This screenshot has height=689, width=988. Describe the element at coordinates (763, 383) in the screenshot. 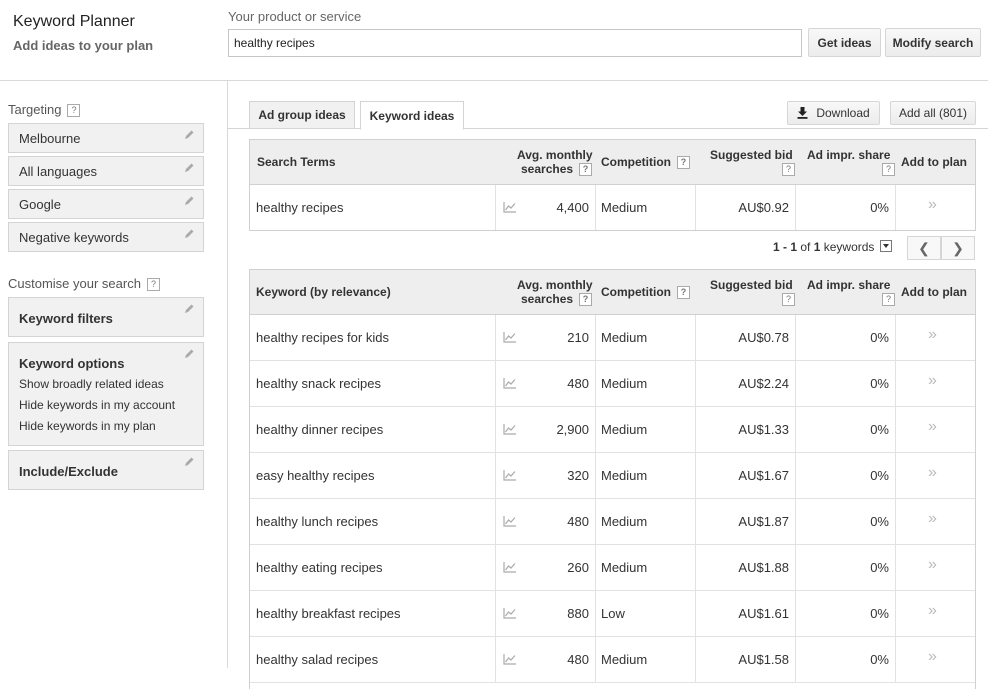

I see `bid-cell: AU$2.24` at that location.